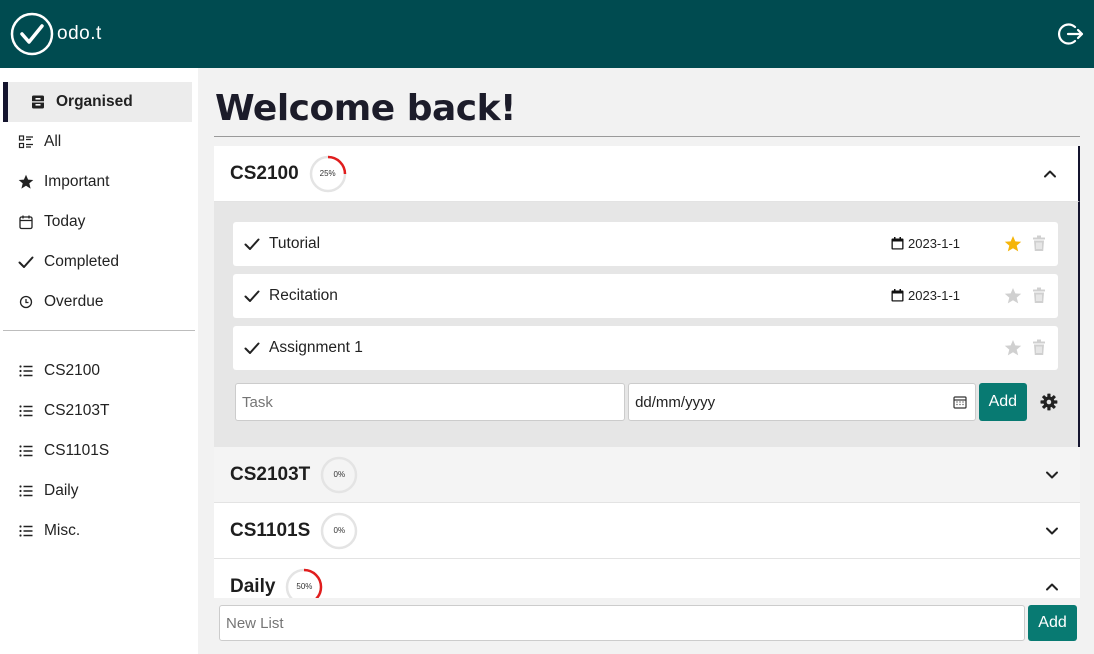 The image size is (1094, 654). I want to click on brand: odo.t, so click(56, 34).